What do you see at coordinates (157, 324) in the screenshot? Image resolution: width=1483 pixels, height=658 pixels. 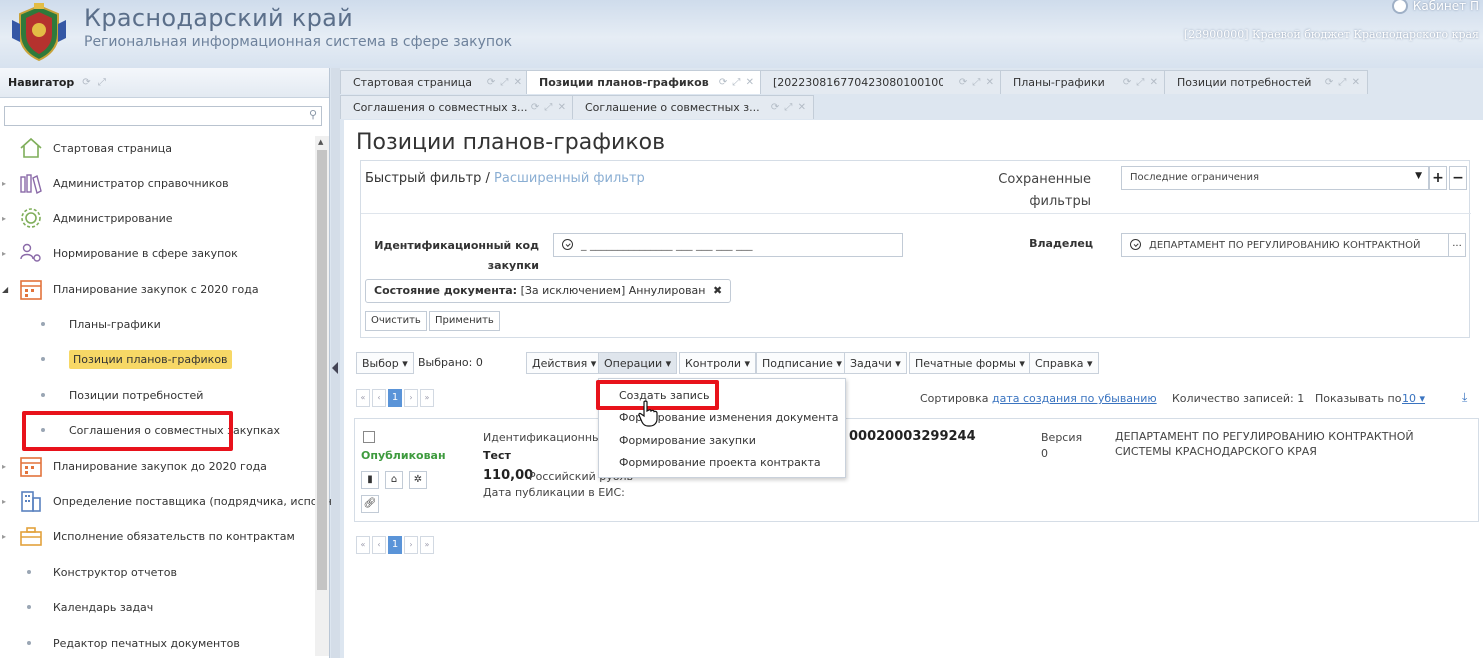 I see `nav-item-plan-schedules: Планы-графики` at bounding box center [157, 324].